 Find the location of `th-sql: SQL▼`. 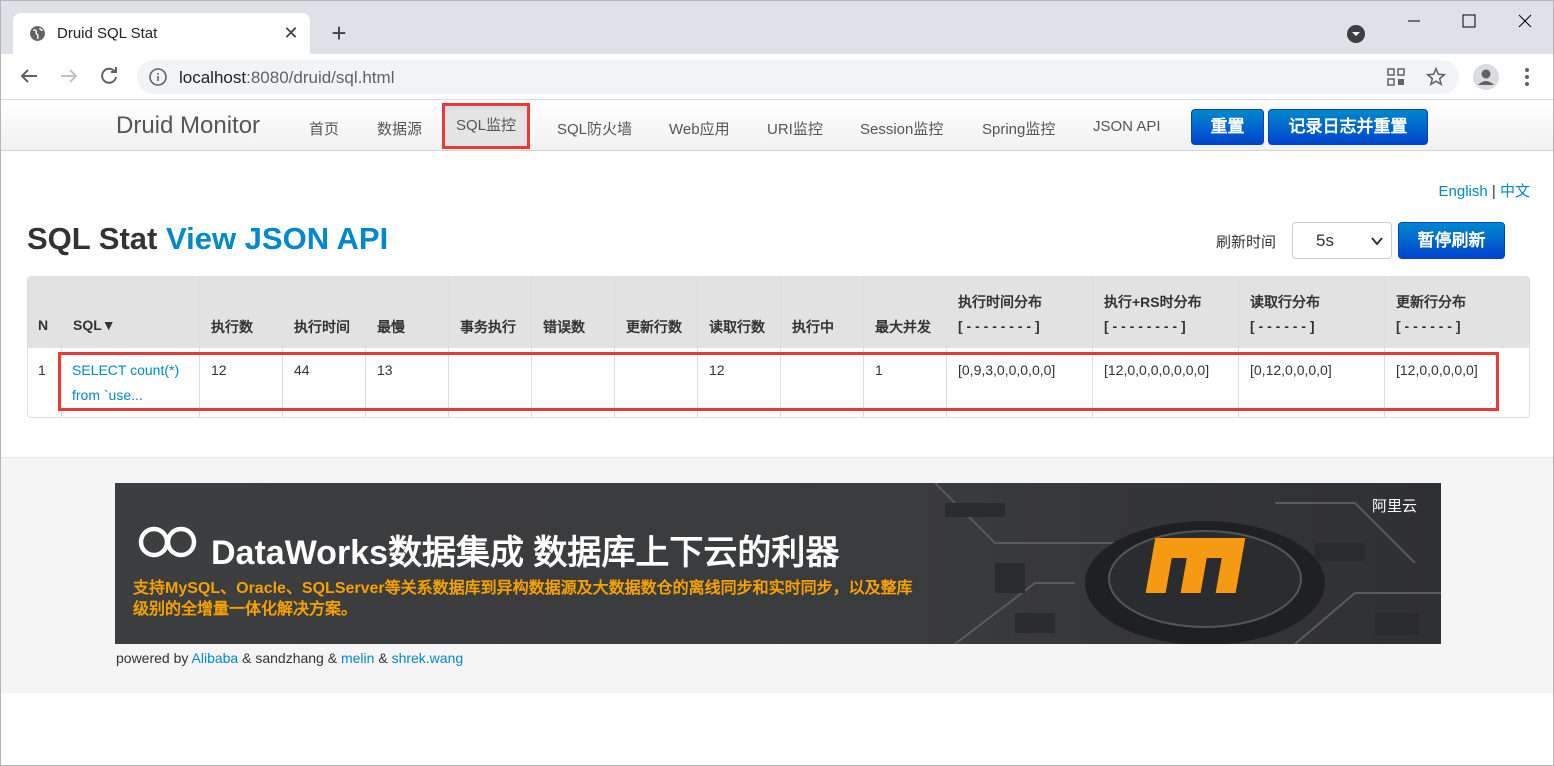

th-sql: SQL▼ is located at coordinates (94, 325).